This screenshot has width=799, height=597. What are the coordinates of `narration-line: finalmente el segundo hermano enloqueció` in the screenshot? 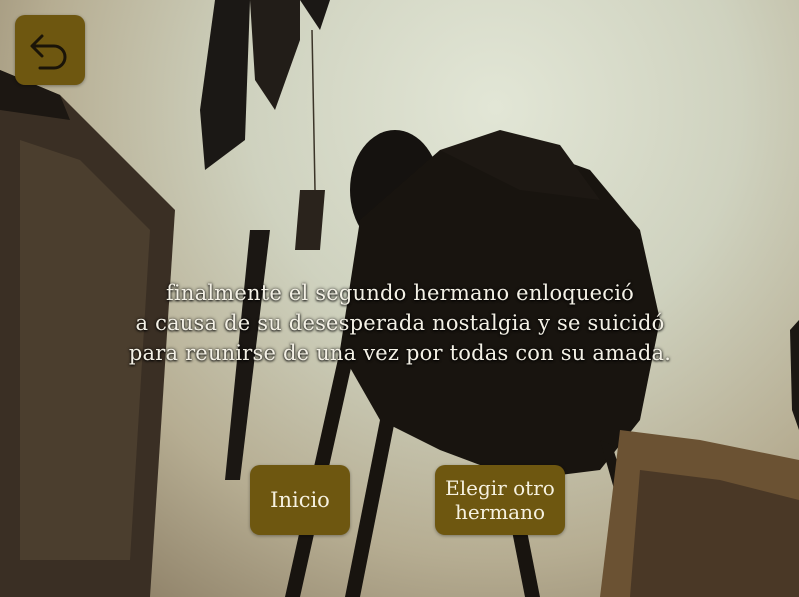 It's located at (400, 293).